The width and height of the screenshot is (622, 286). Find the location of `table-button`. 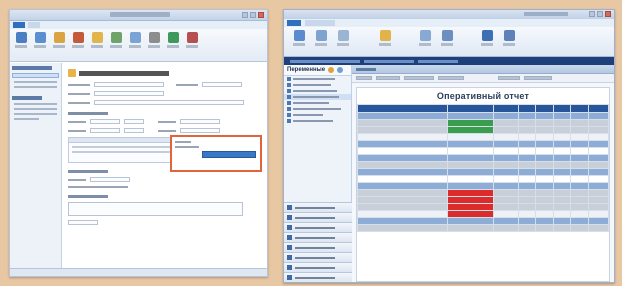

table-button is located at coordinates (447, 41).